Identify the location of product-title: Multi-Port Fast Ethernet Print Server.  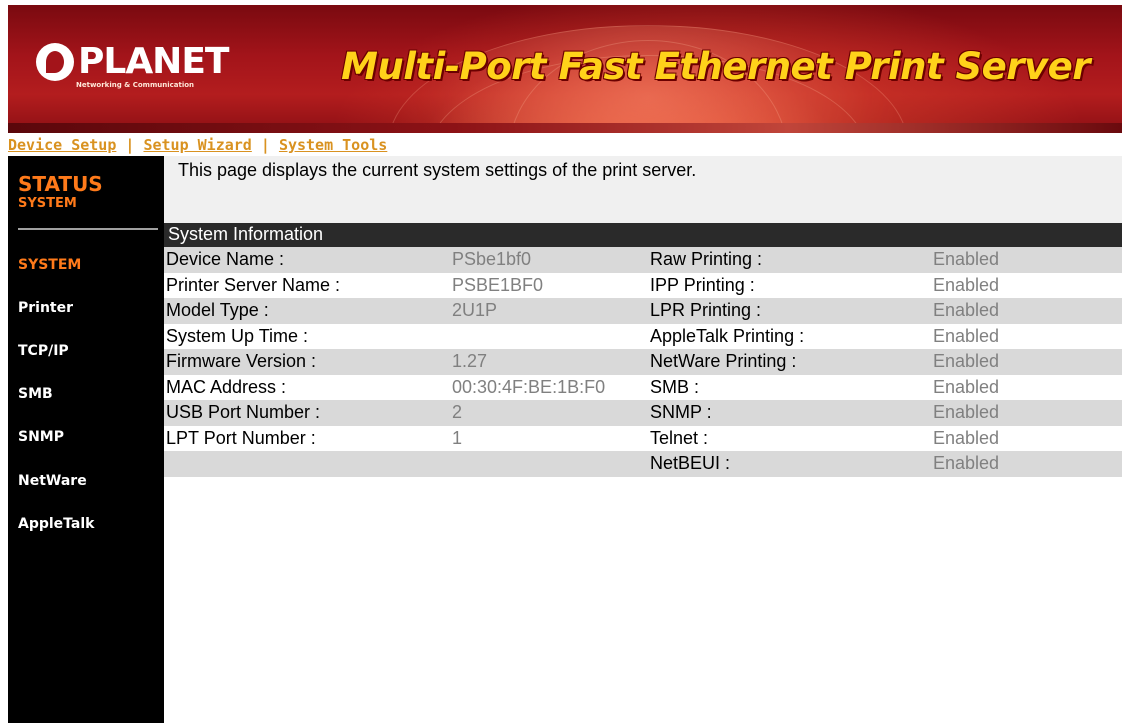
(715, 66).